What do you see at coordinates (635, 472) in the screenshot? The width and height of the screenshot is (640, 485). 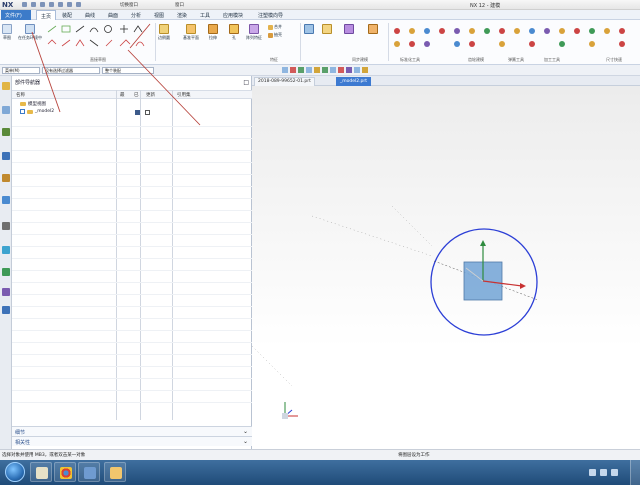 I see `show-desktop-button` at bounding box center [635, 472].